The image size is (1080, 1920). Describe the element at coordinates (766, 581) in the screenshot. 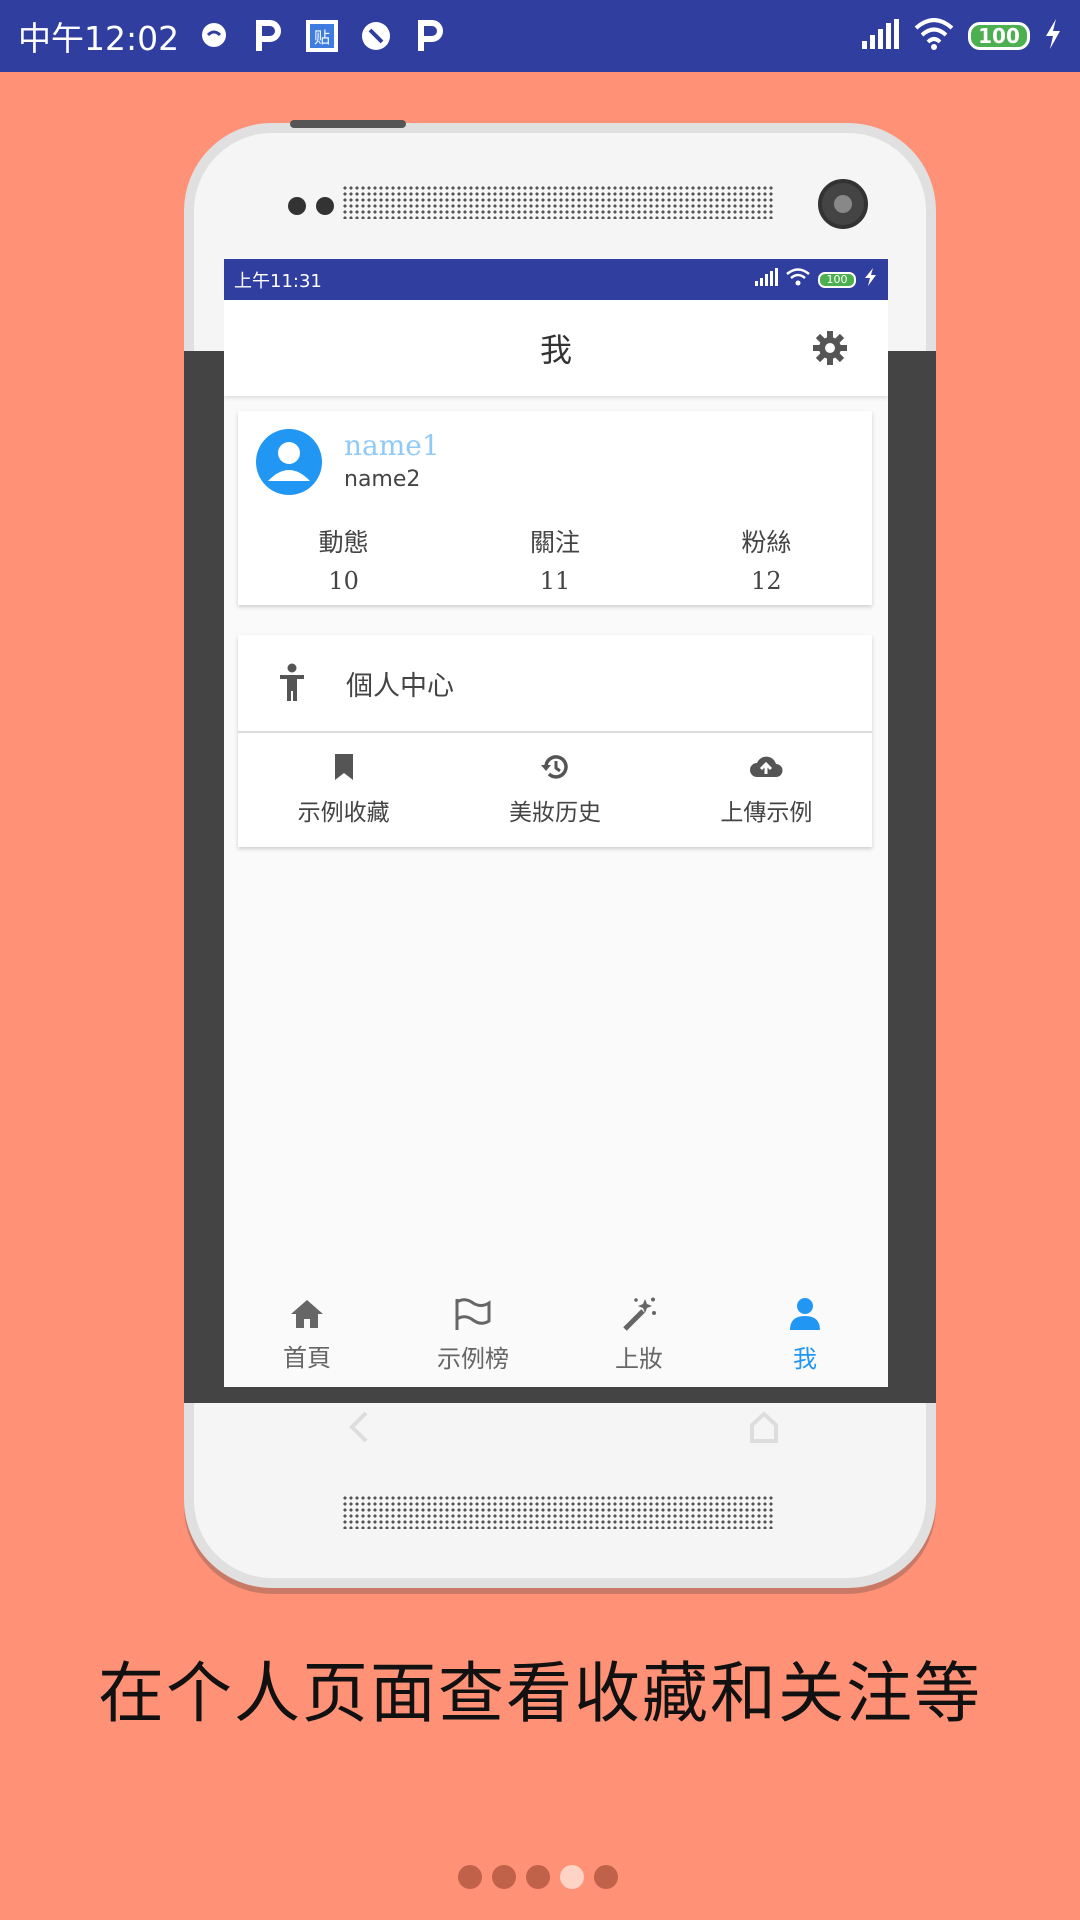

I see `stat-value: 12` at that location.